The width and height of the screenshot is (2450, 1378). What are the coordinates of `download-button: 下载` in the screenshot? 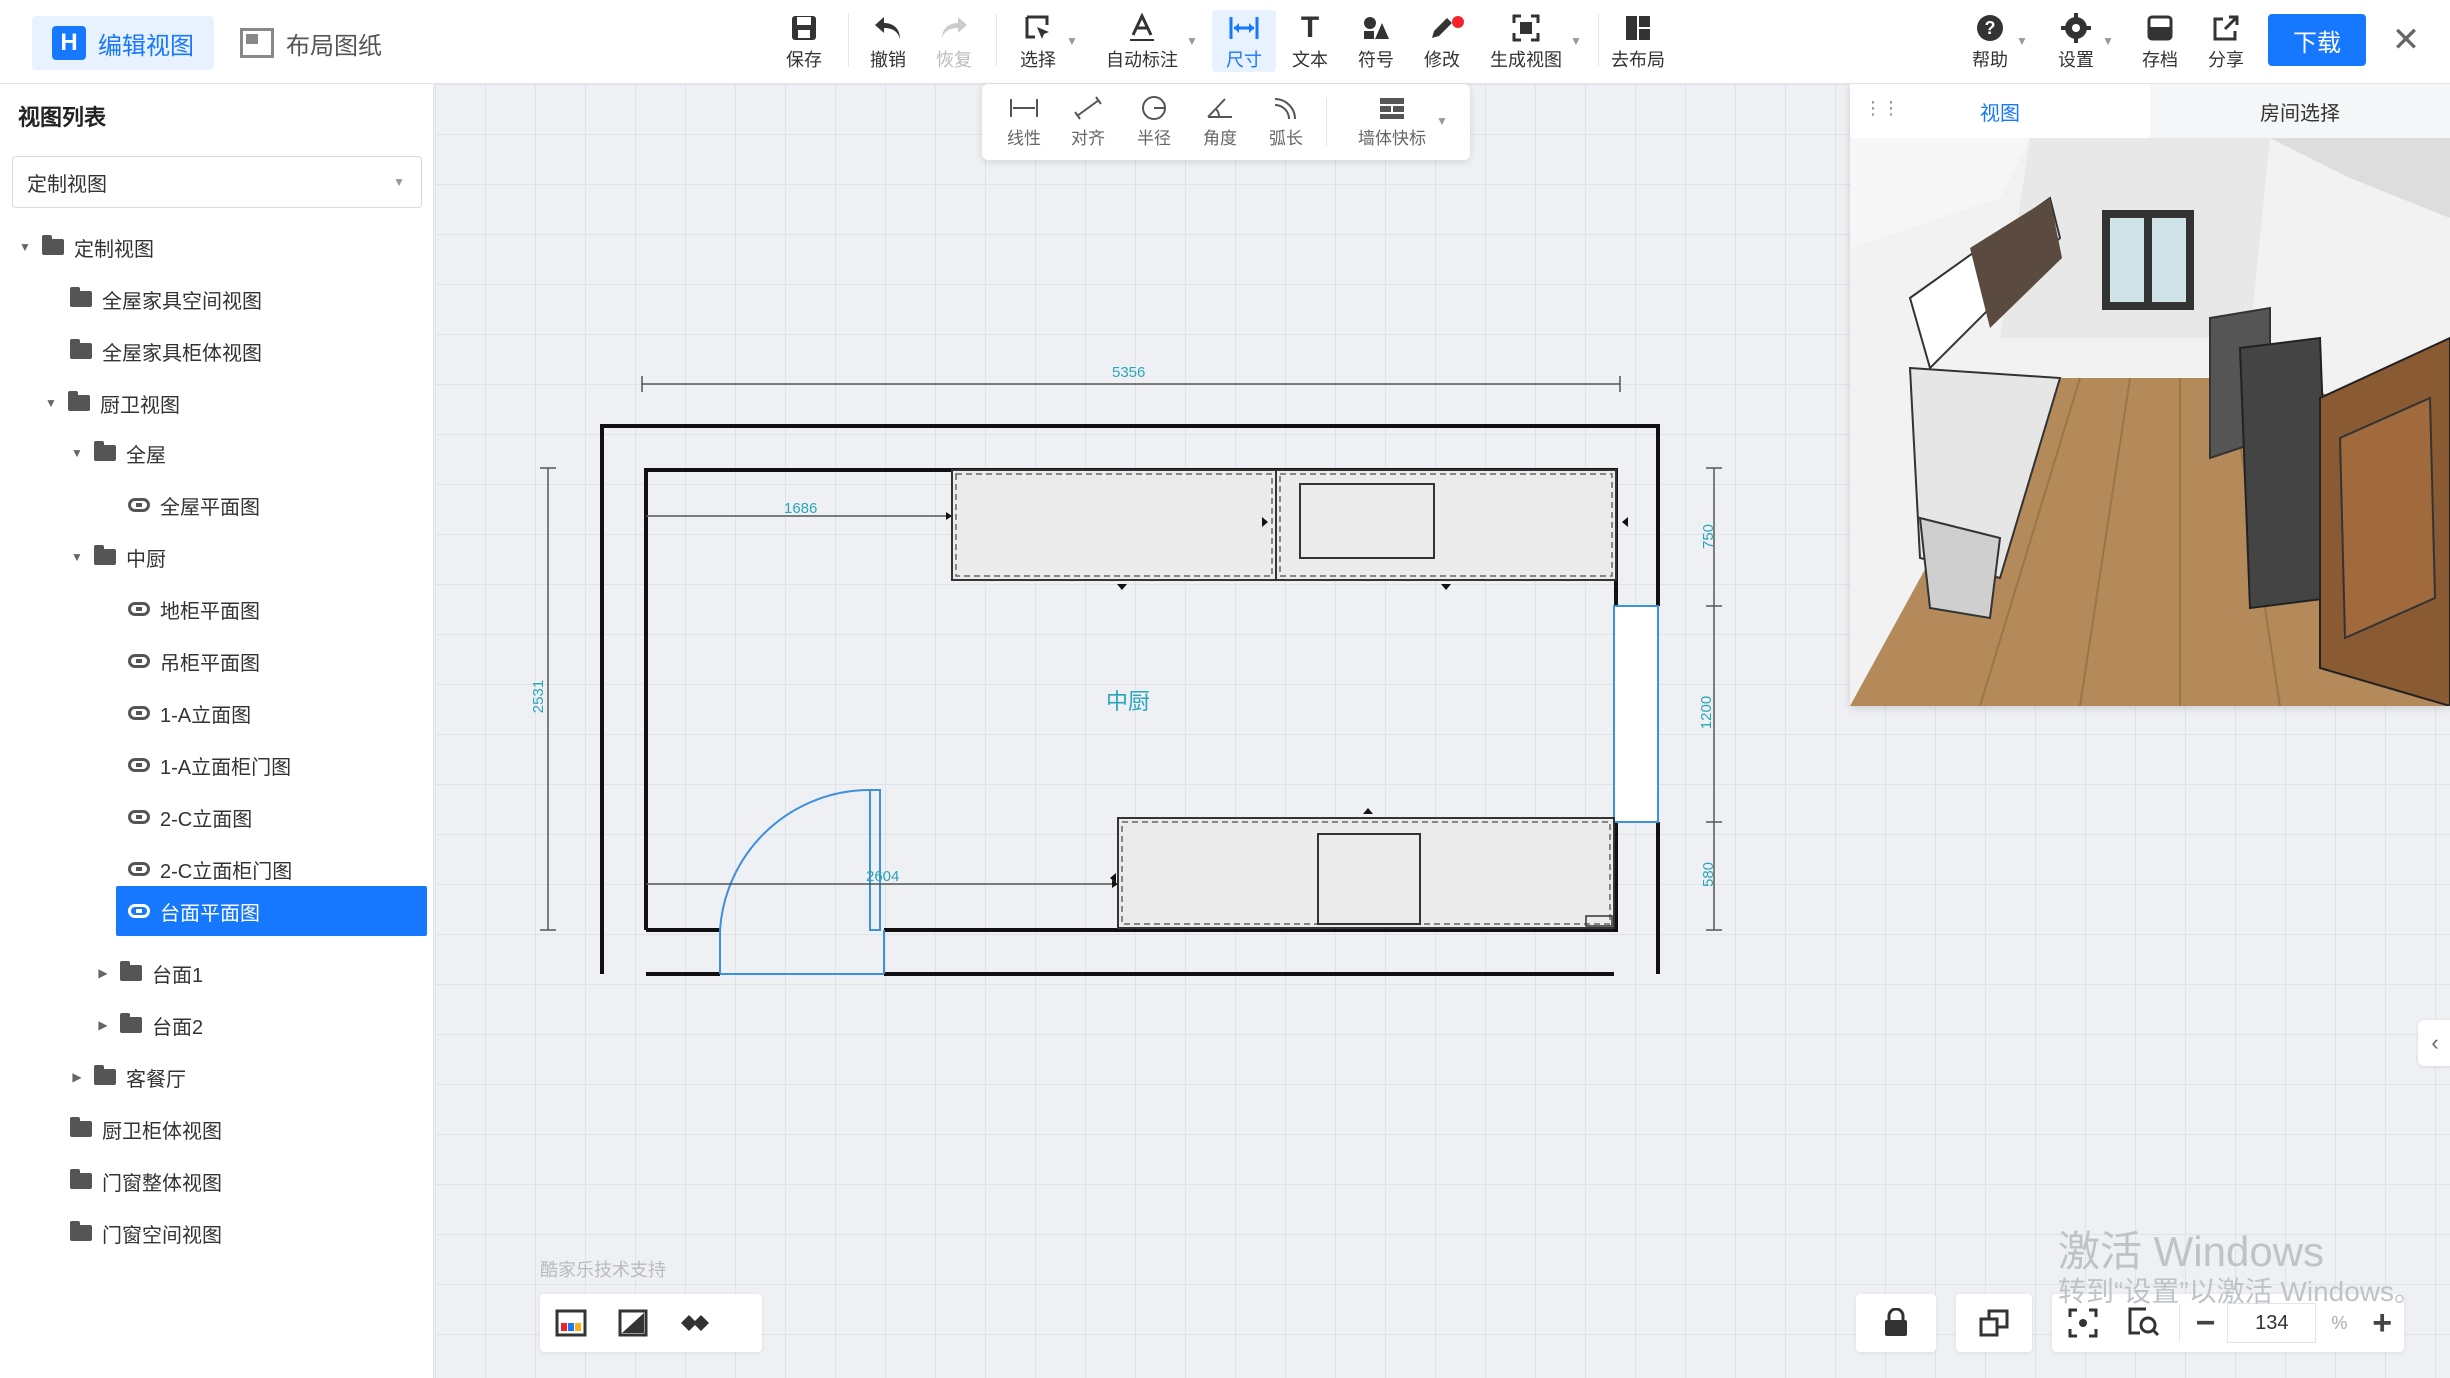 It's located at (2317, 40).